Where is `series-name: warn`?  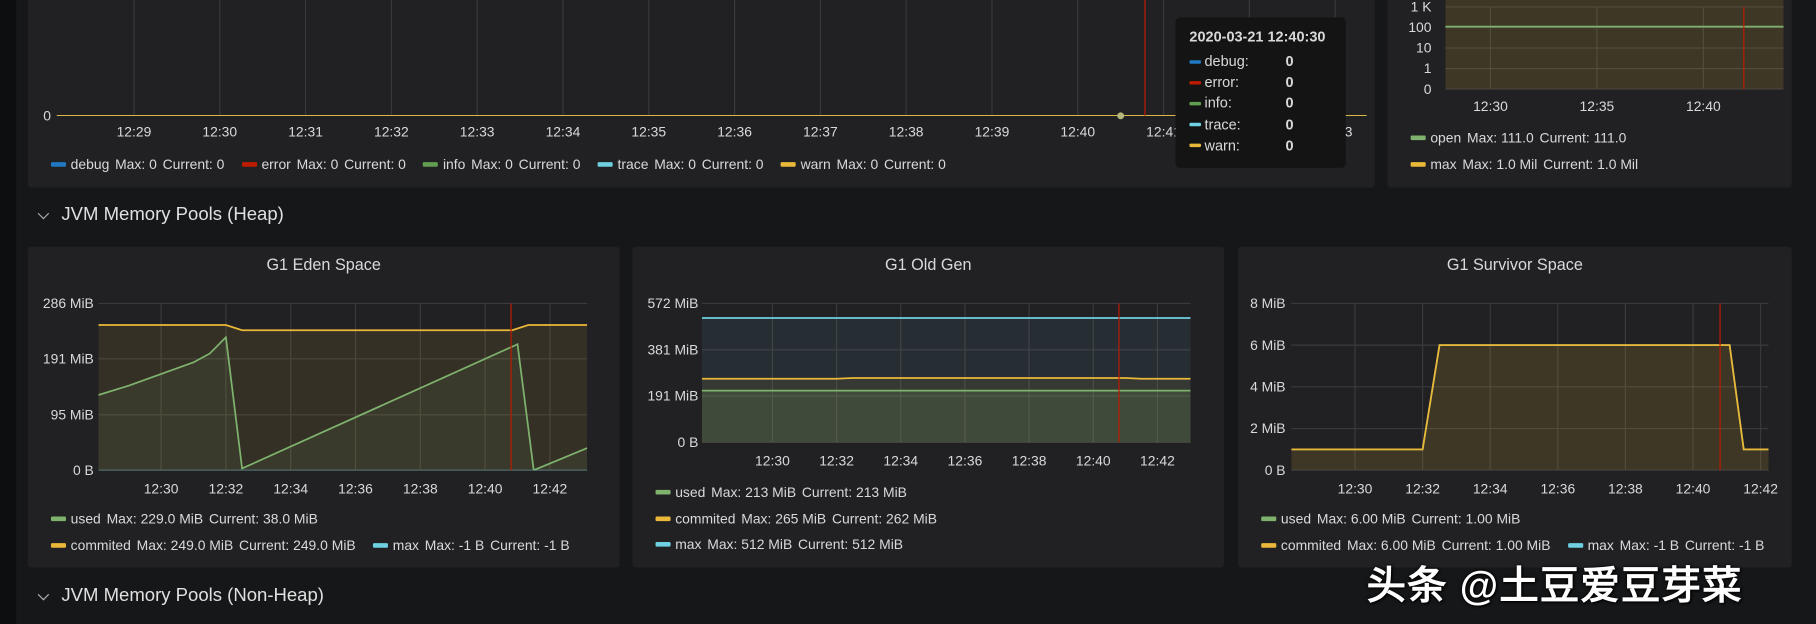
series-name: warn is located at coordinates (816, 165).